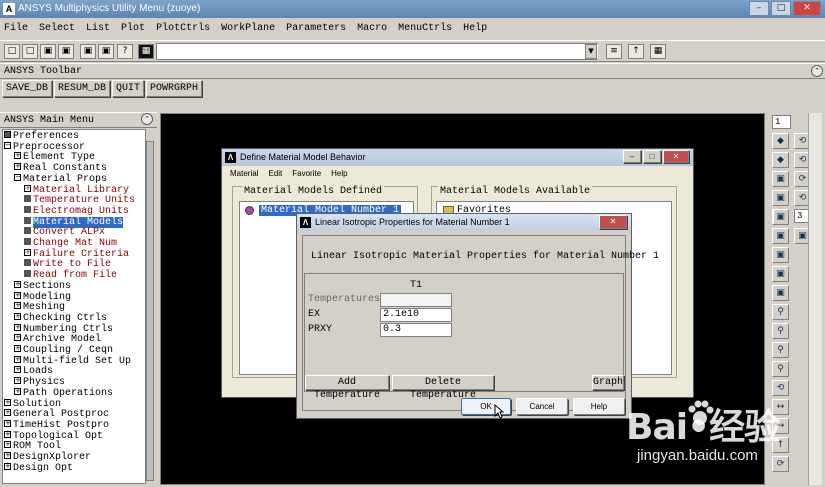  I want to click on image-capture-icon: ▣, so click(88, 51).